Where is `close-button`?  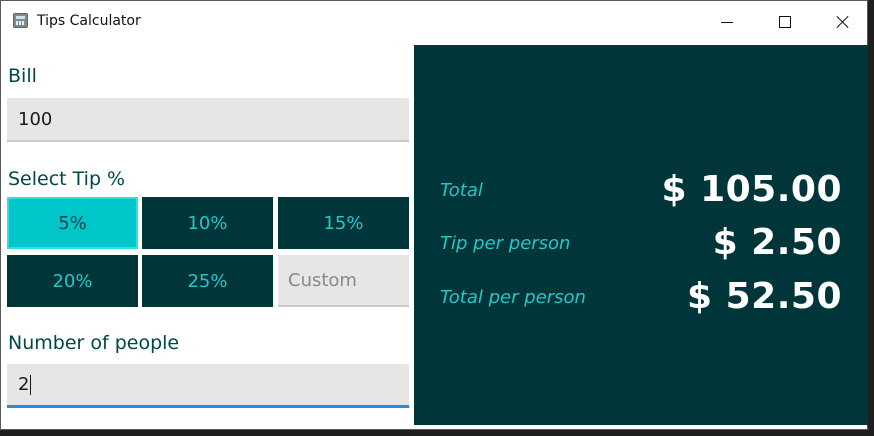 close-button is located at coordinates (843, 22).